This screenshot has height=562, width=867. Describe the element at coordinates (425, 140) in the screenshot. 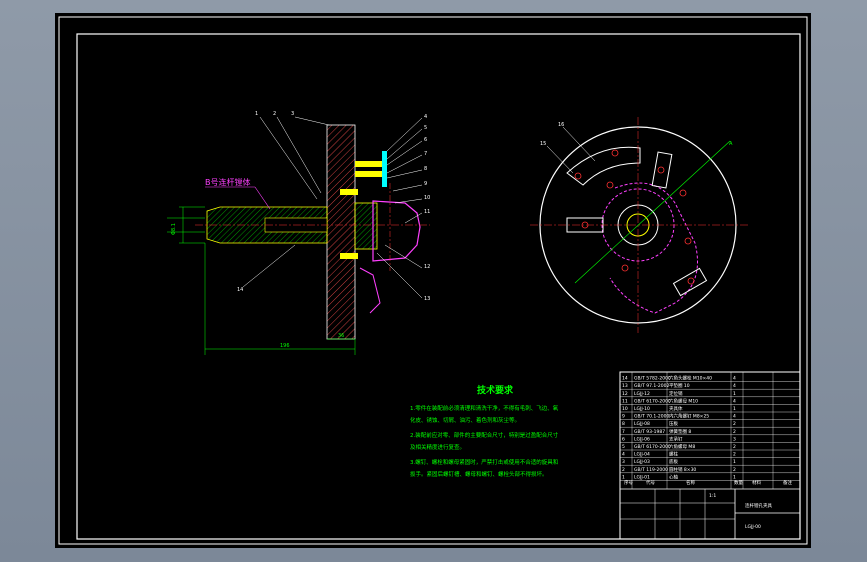

I see `callout-6: 6` at that location.